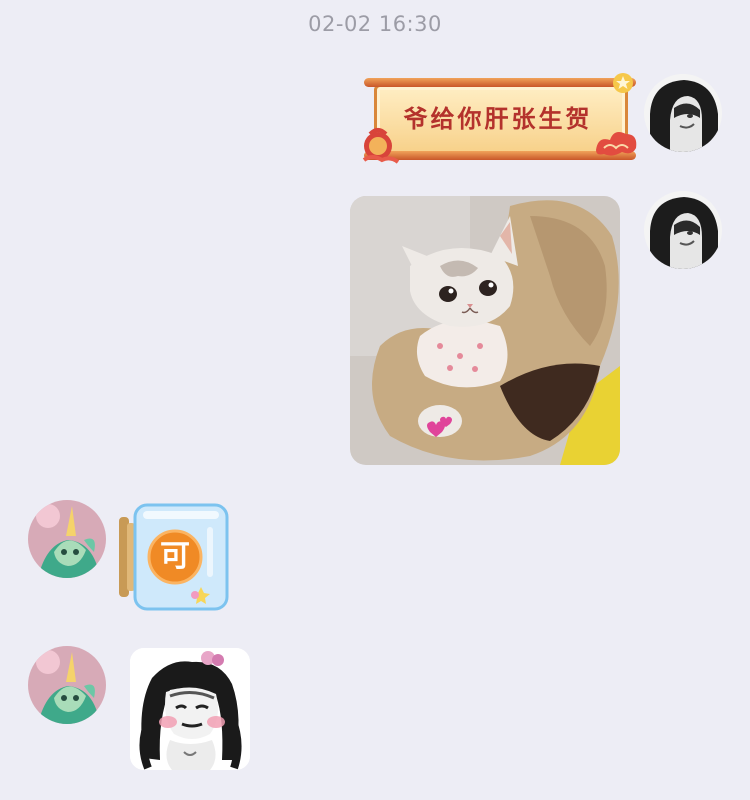  Describe the element at coordinates (375, 24) in the screenshot. I see `message-timestamp: 02-02 16:30` at that location.